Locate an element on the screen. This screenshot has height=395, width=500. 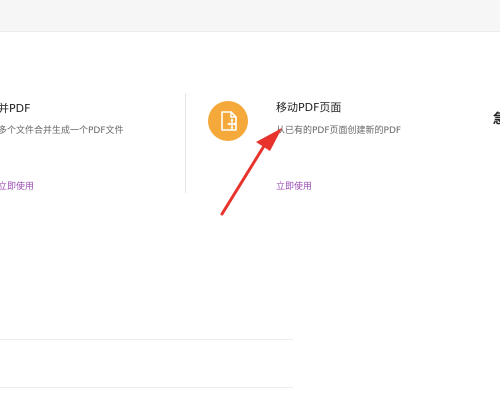
card-move-pages-link: 立即使用 is located at coordinates (294, 187).